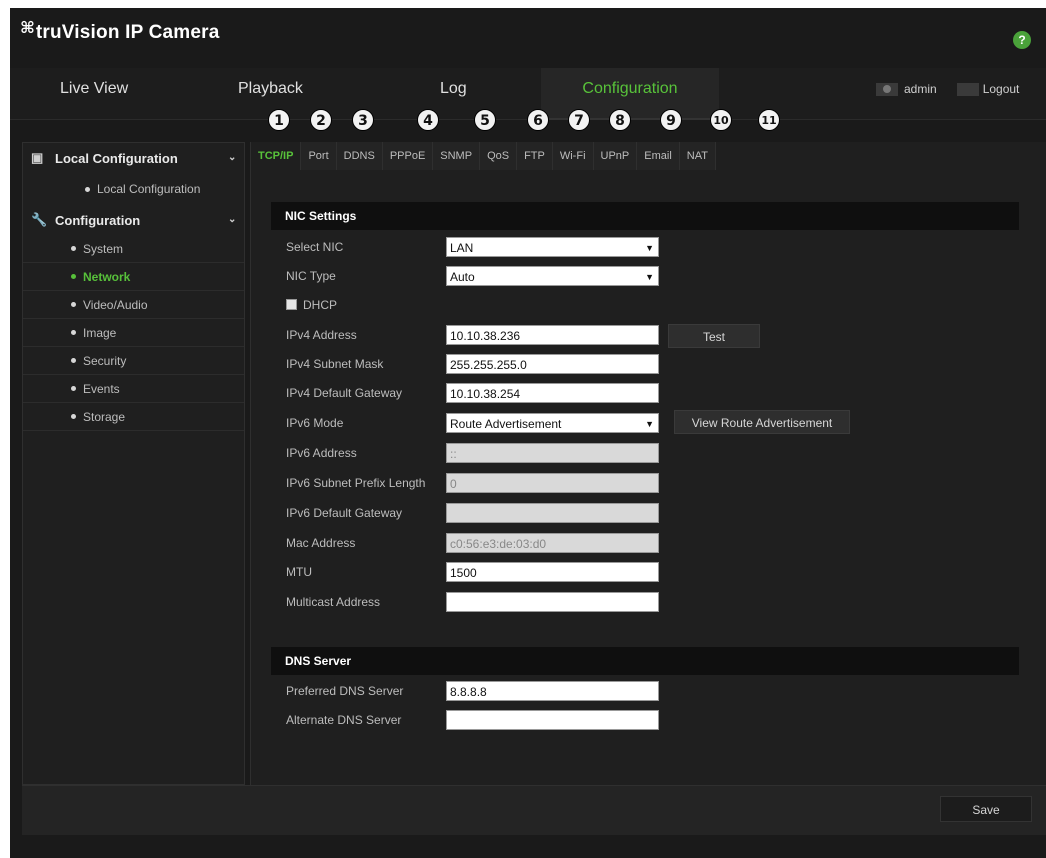  I want to click on logout-icon, so click(967, 89).